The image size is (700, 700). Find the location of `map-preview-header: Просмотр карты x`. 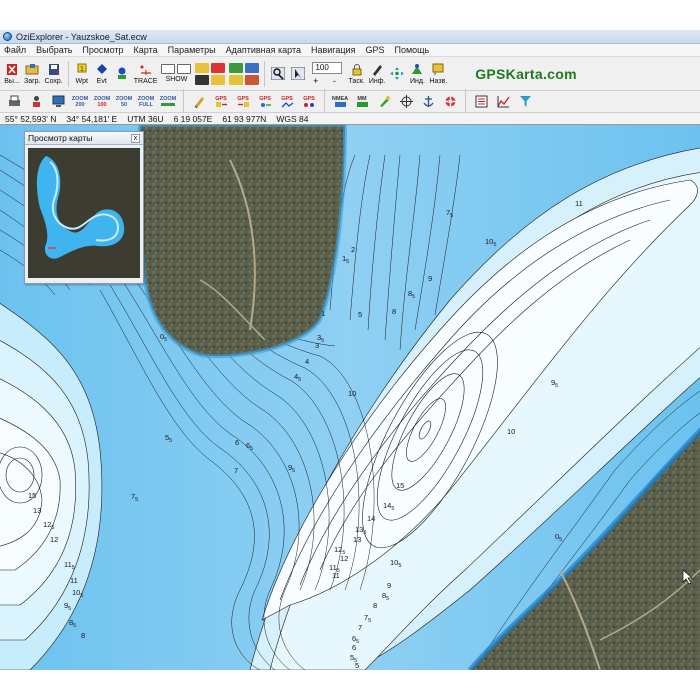

map-preview-header: Просмотр карты x is located at coordinates (84, 138).